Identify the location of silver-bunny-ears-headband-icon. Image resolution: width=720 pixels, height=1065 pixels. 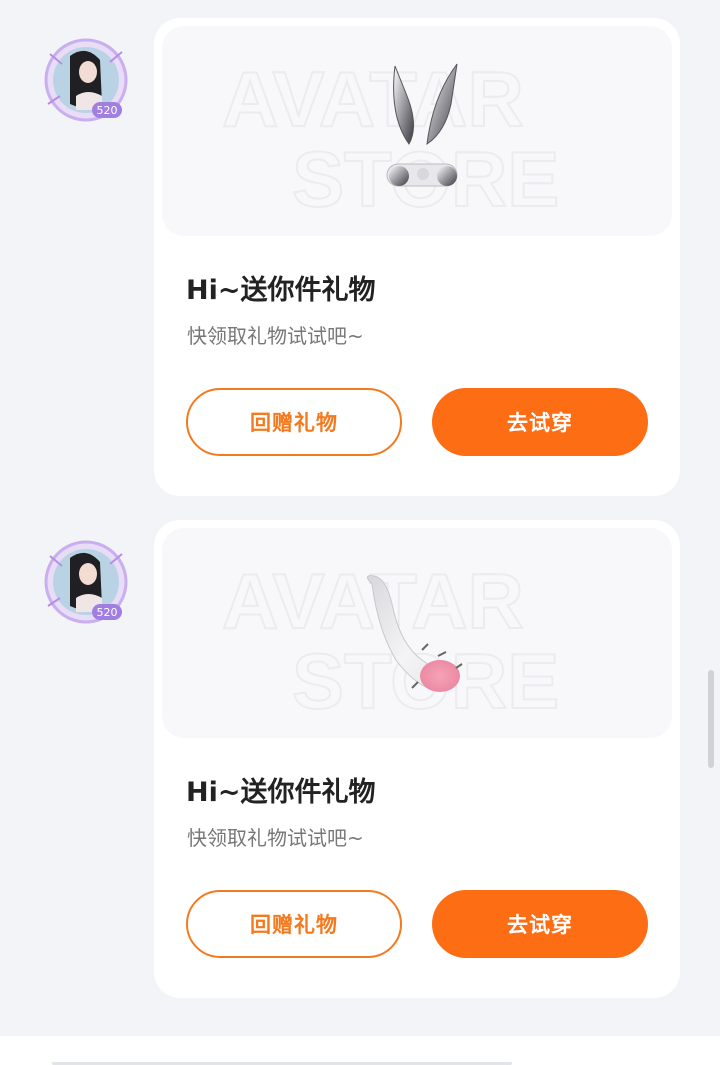
(422, 125).